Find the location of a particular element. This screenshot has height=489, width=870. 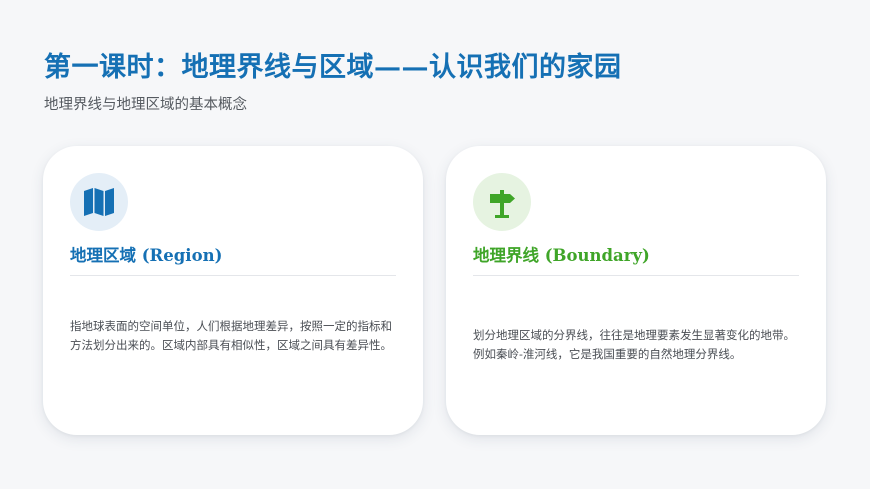

map-icon is located at coordinates (99, 202).